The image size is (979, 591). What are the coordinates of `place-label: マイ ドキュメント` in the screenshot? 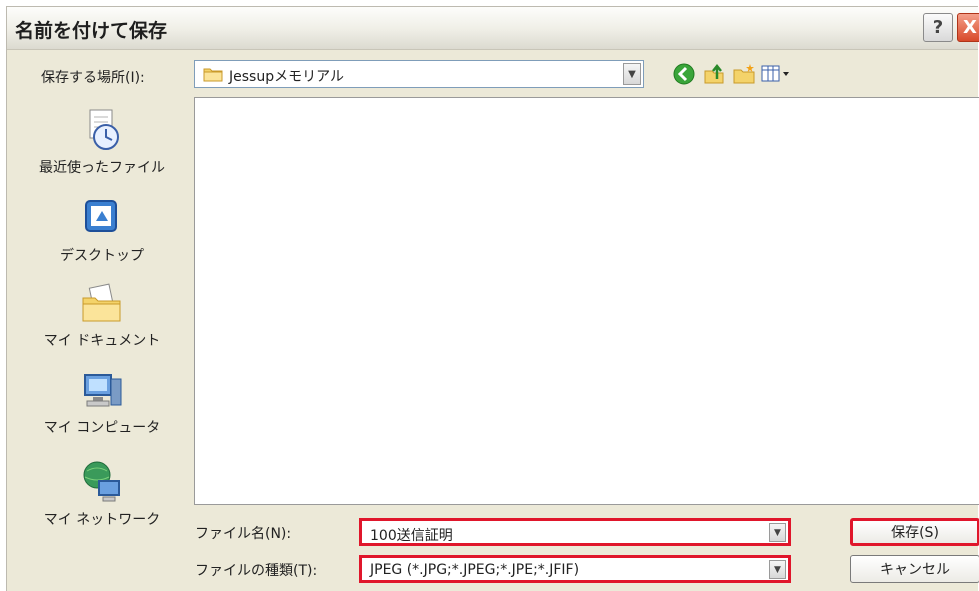 It's located at (102, 341).